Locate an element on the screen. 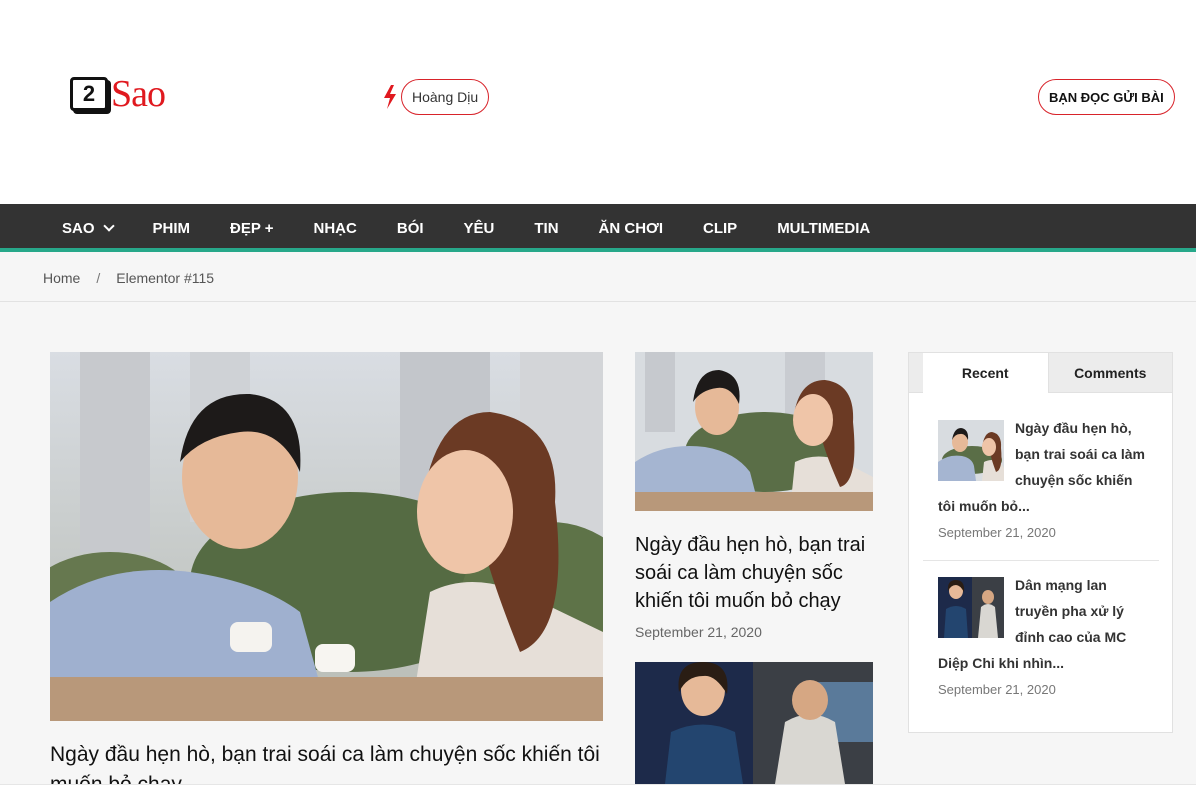 The width and height of the screenshot is (1196, 795). site-logo: 2 Sao is located at coordinates (128, 94).